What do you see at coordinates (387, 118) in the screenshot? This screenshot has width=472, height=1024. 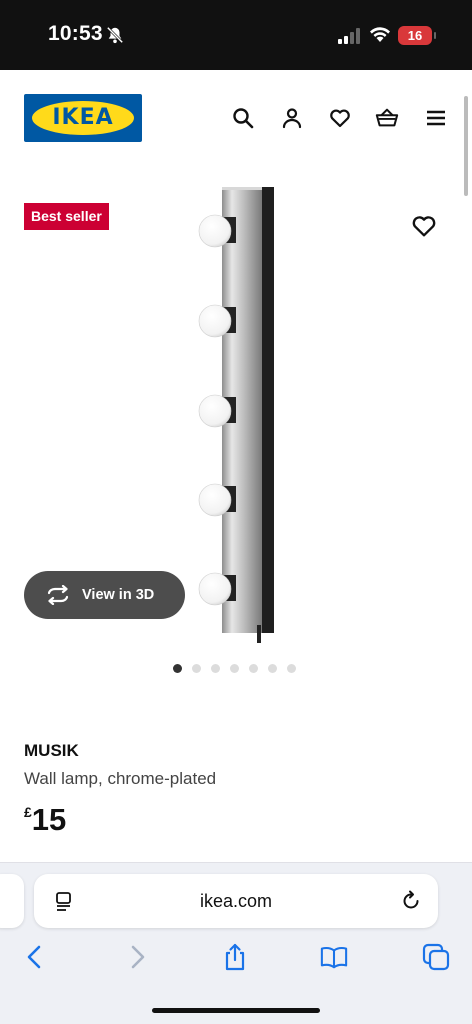 I see `basket-icon` at bounding box center [387, 118].